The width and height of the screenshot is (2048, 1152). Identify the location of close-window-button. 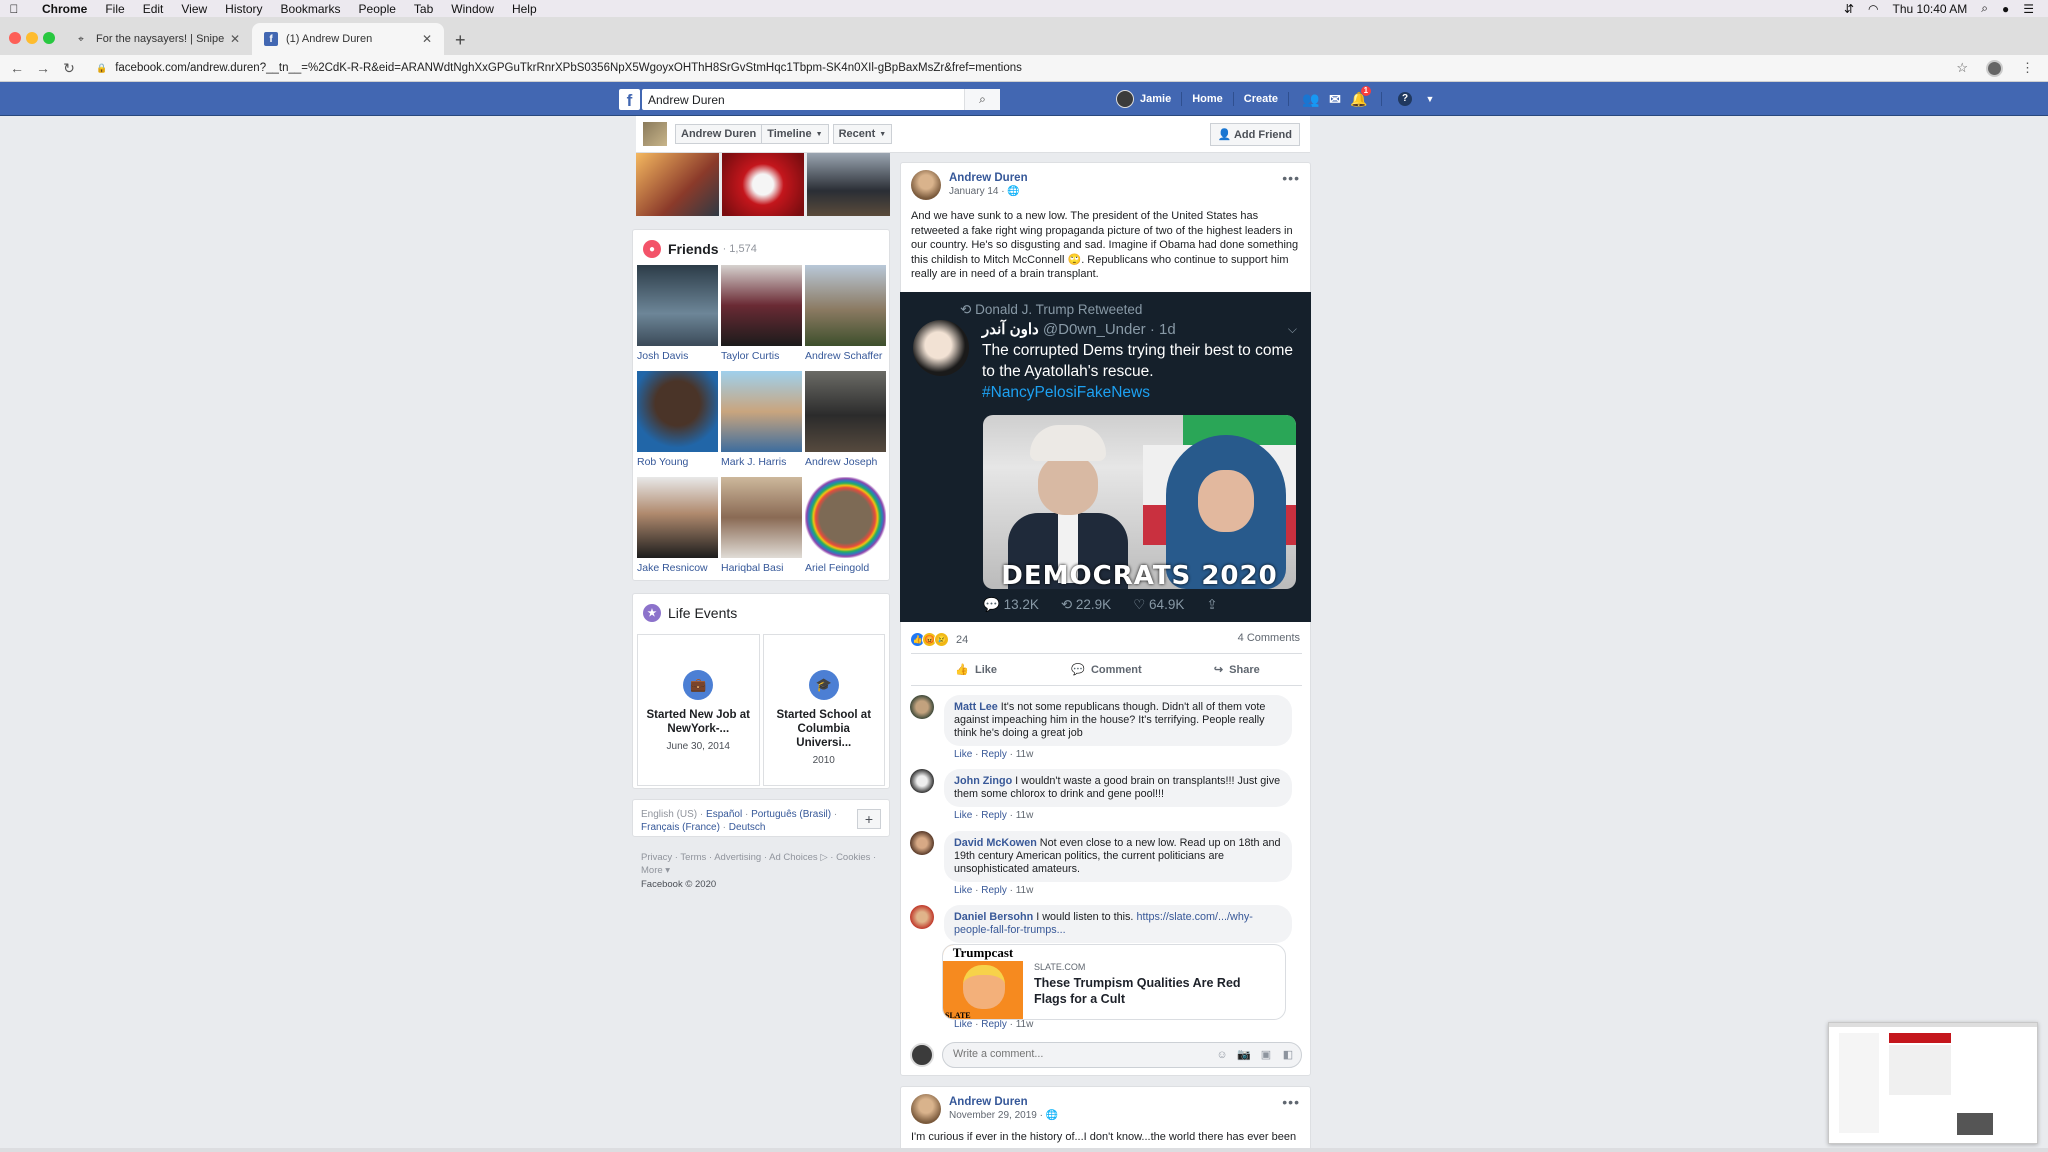
(15, 38).